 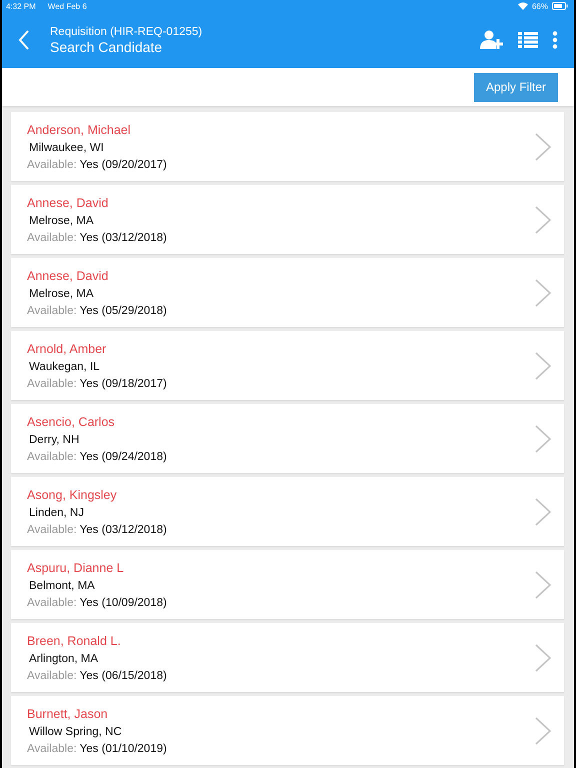 What do you see at coordinates (123, 164) in the screenshot?
I see `available-value: Yes (09/20/2017)` at bounding box center [123, 164].